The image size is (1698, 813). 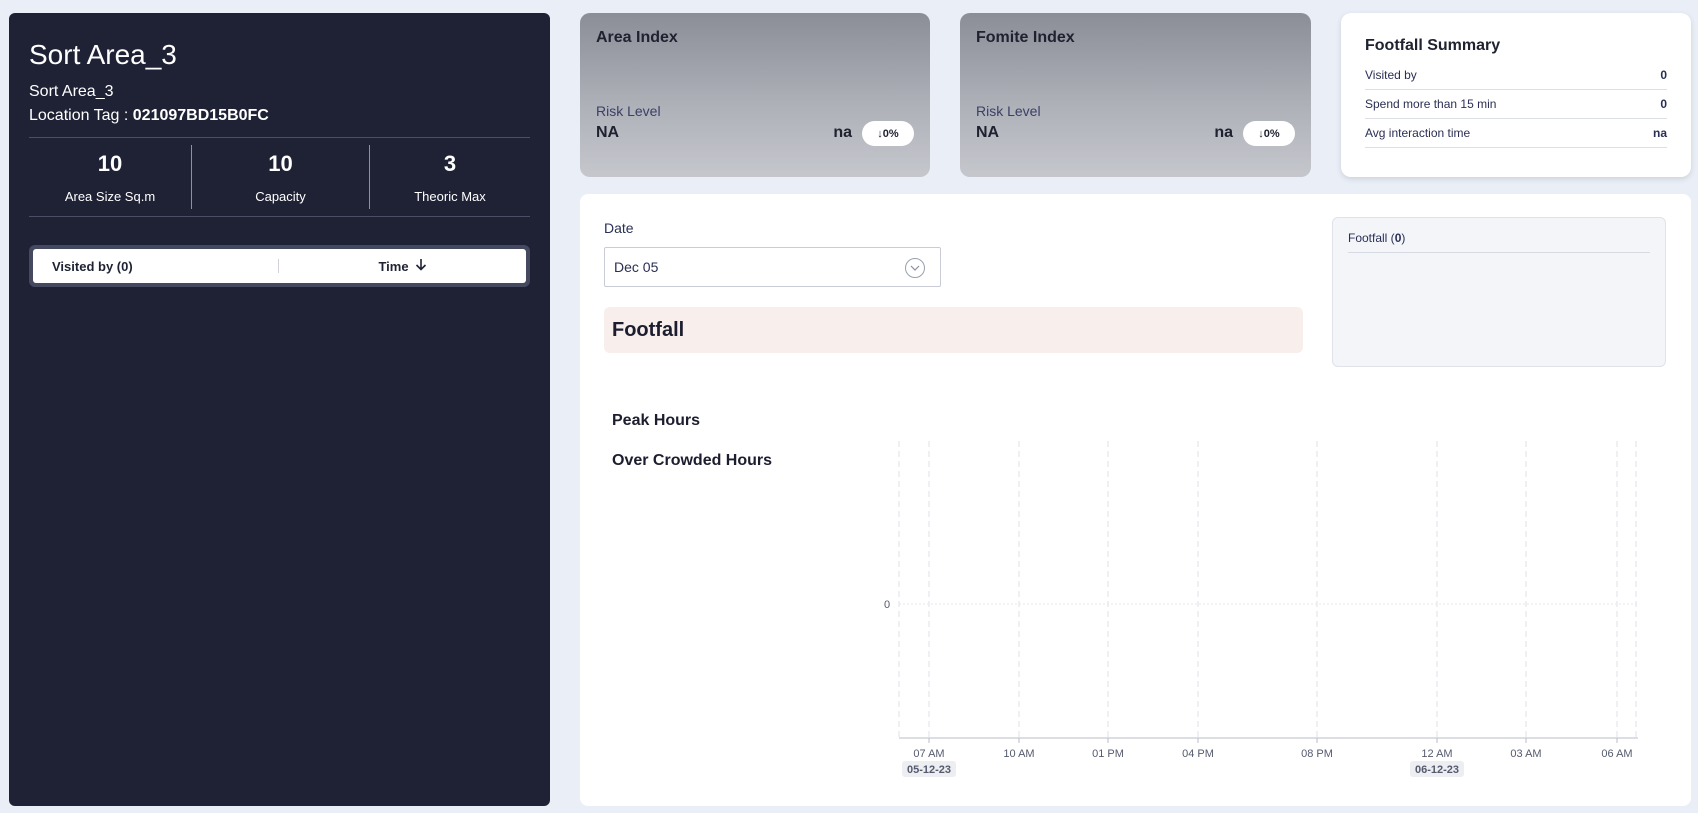 What do you see at coordinates (1403, 238) in the screenshot?
I see `footfall-list-close: )` at bounding box center [1403, 238].